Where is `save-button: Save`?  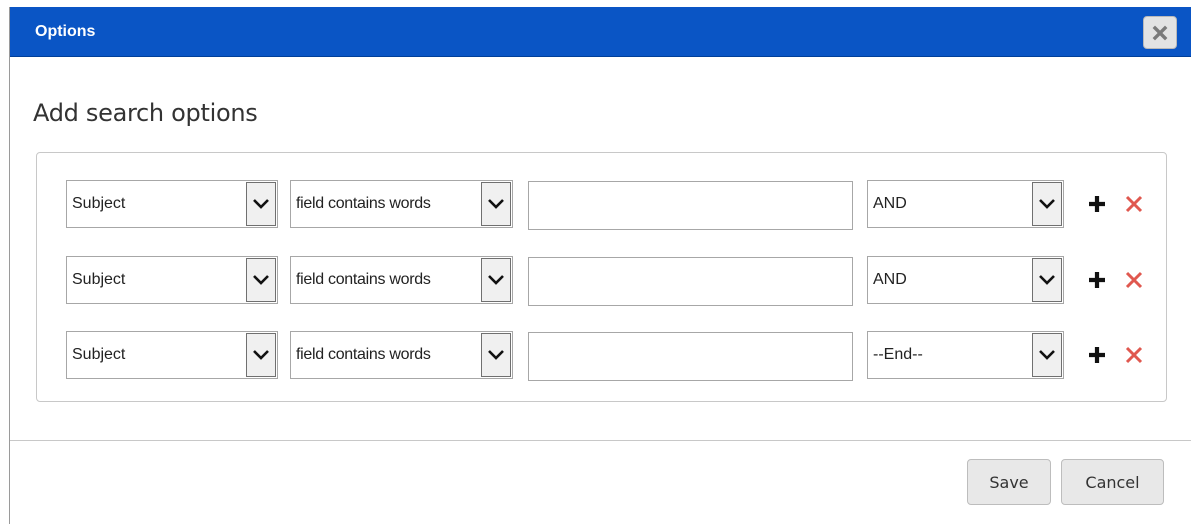 save-button: Save is located at coordinates (1009, 482).